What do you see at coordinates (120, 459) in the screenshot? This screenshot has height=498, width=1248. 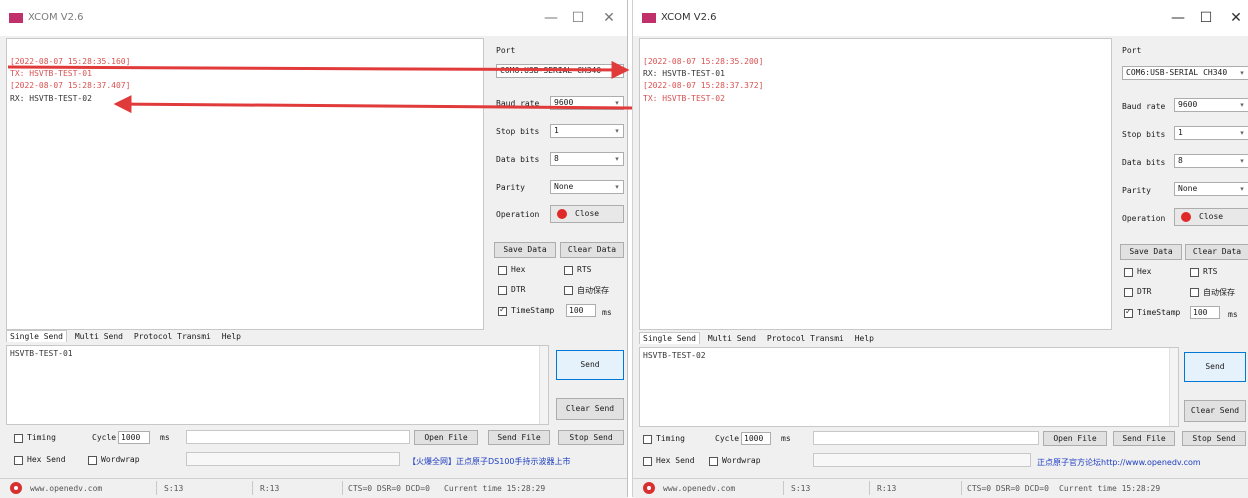 I see `wordwrap-label: Wordwrap` at bounding box center [120, 459].